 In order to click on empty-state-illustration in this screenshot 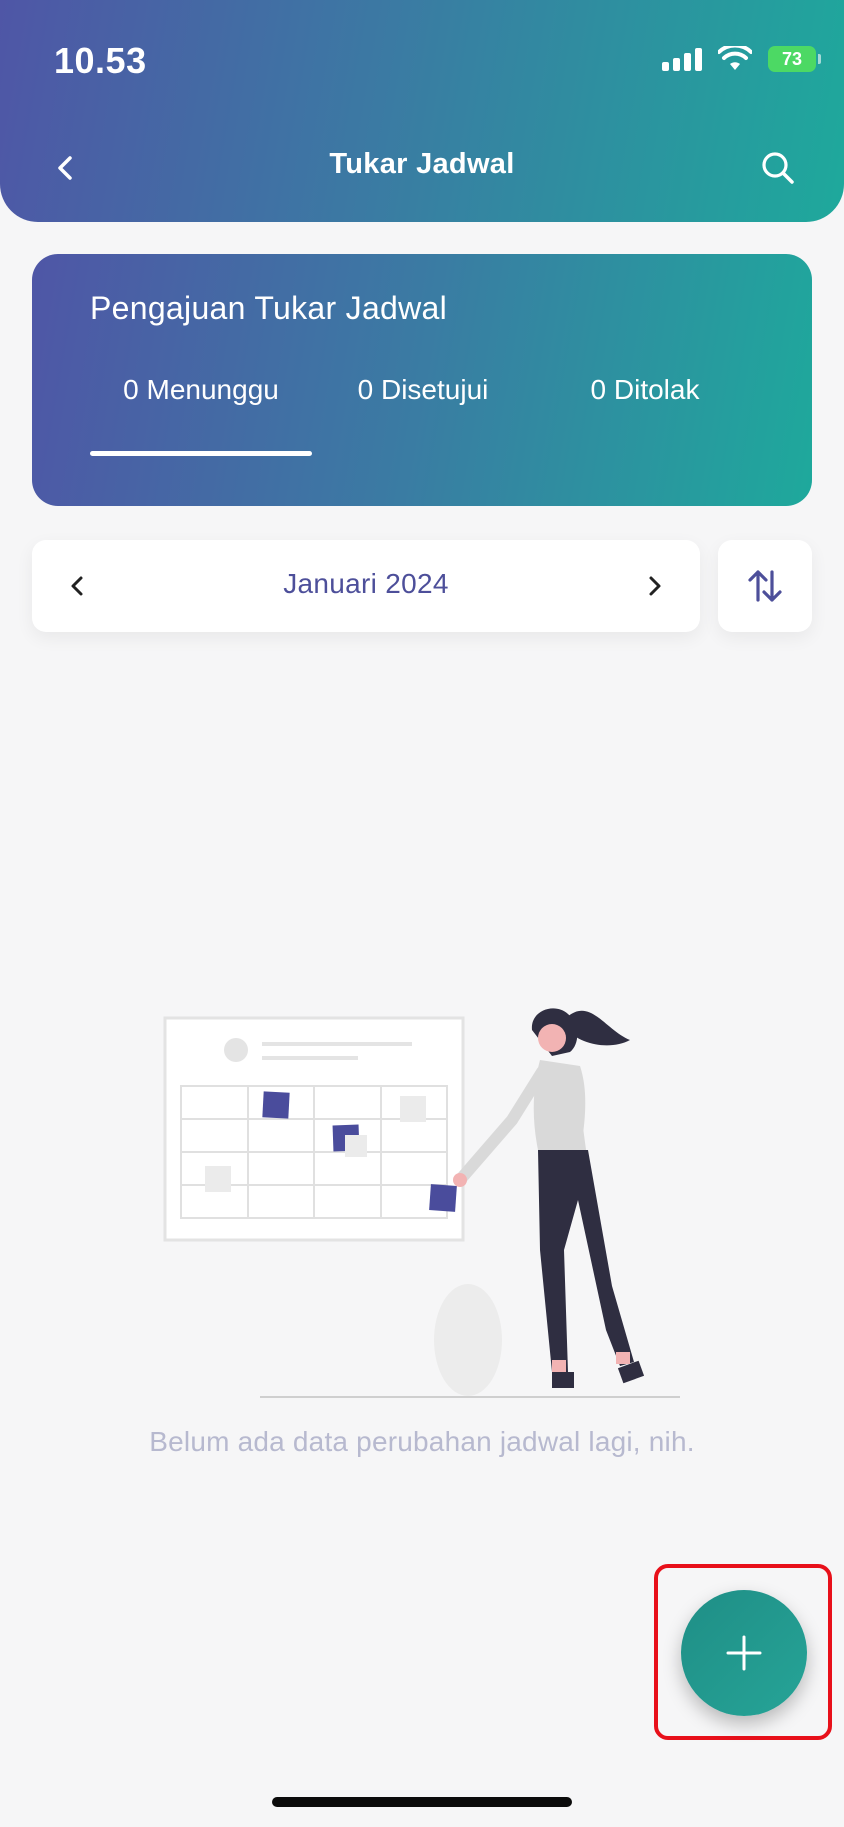, I will do `click(425, 1205)`.